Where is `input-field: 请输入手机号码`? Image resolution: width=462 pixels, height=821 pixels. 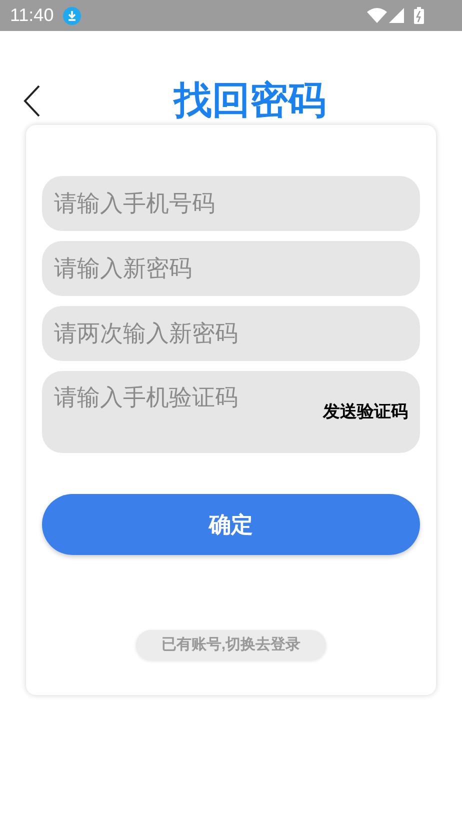
input-field: 请输入手机号码 is located at coordinates (231, 203).